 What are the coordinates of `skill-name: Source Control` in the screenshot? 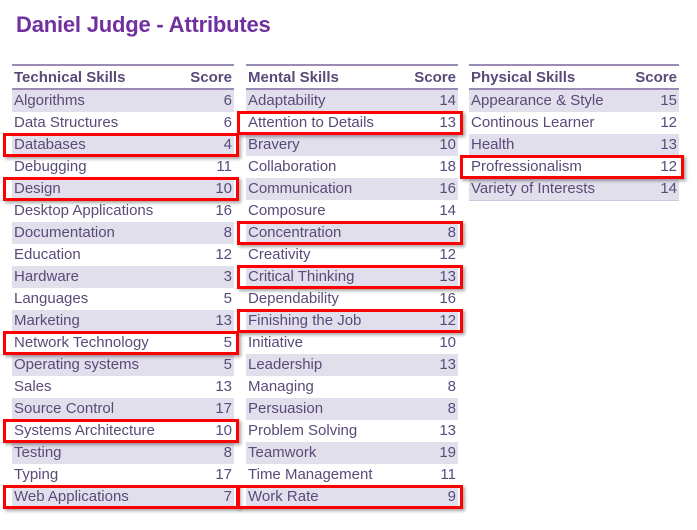 It's located at (96, 409).